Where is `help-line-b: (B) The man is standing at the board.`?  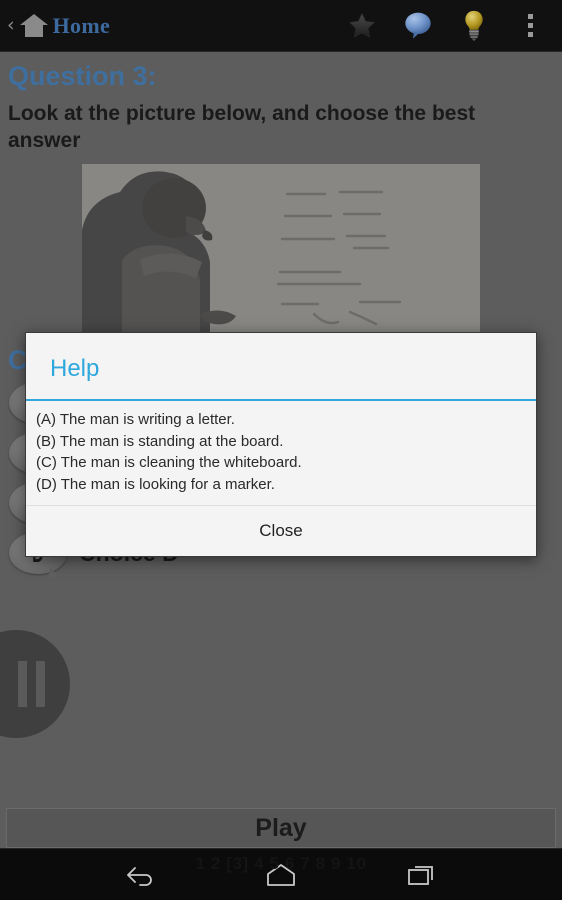
help-line-b: (B) The man is standing at the board. is located at coordinates (160, 441).